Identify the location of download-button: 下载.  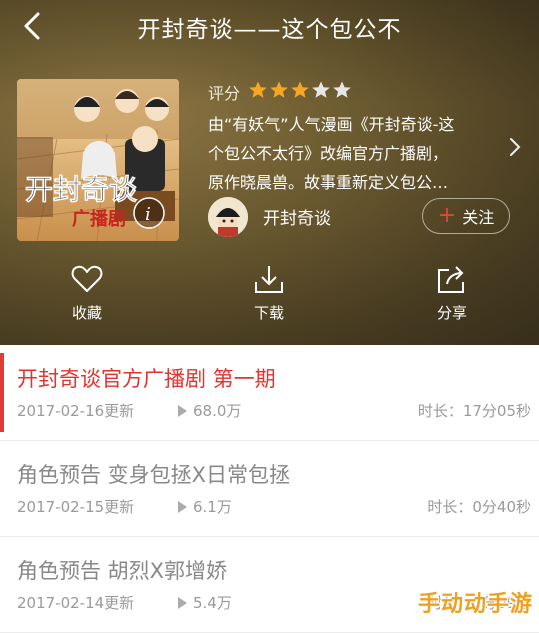
(269, 292).